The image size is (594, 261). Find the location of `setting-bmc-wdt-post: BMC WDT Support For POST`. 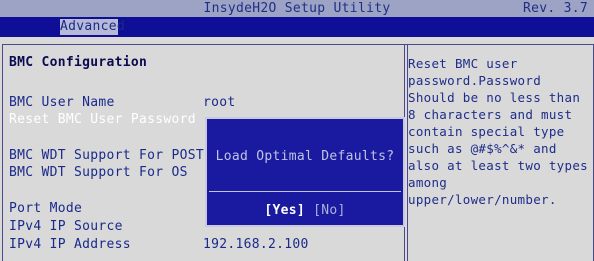

setting-bmc-wdt-post: BMC WDT Support For POST is located at coordinates (106, 155).